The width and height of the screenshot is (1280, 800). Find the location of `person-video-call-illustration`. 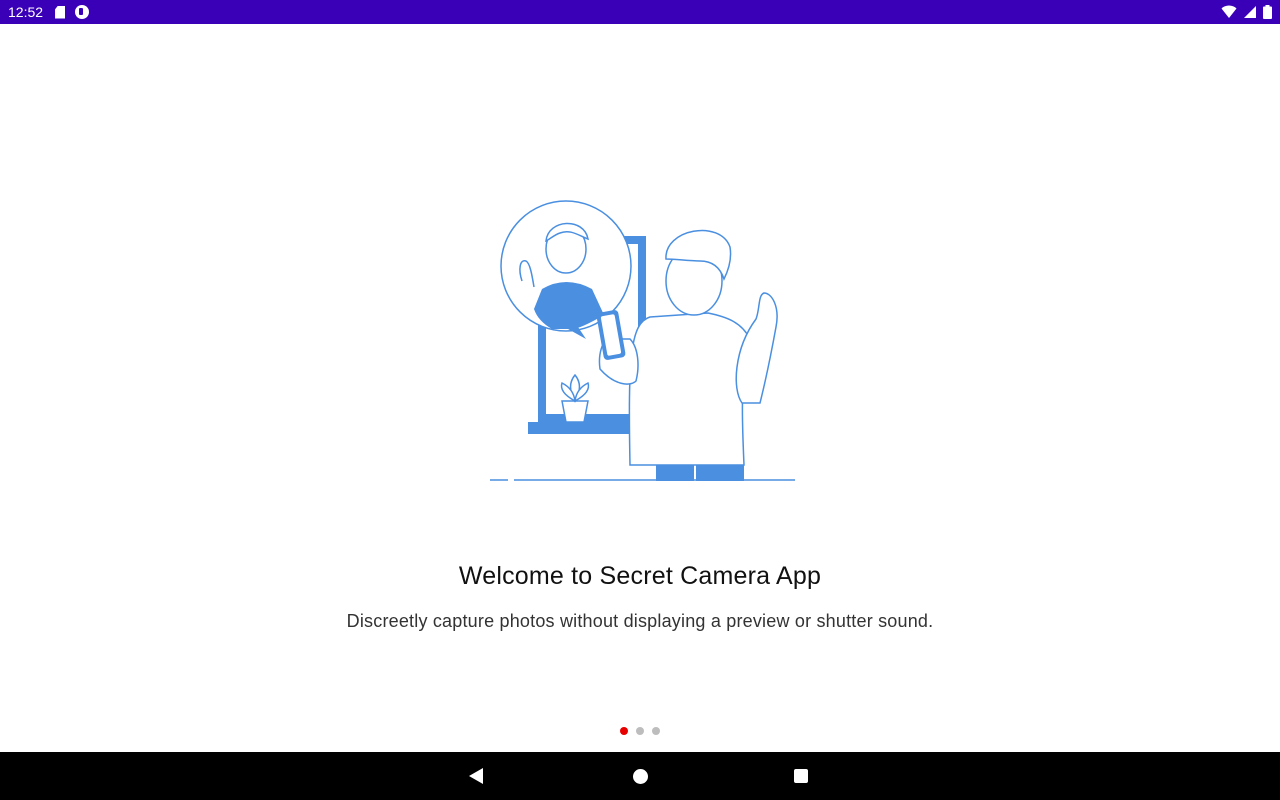

person-video-call-illustration is located at coordinates (642, 340).